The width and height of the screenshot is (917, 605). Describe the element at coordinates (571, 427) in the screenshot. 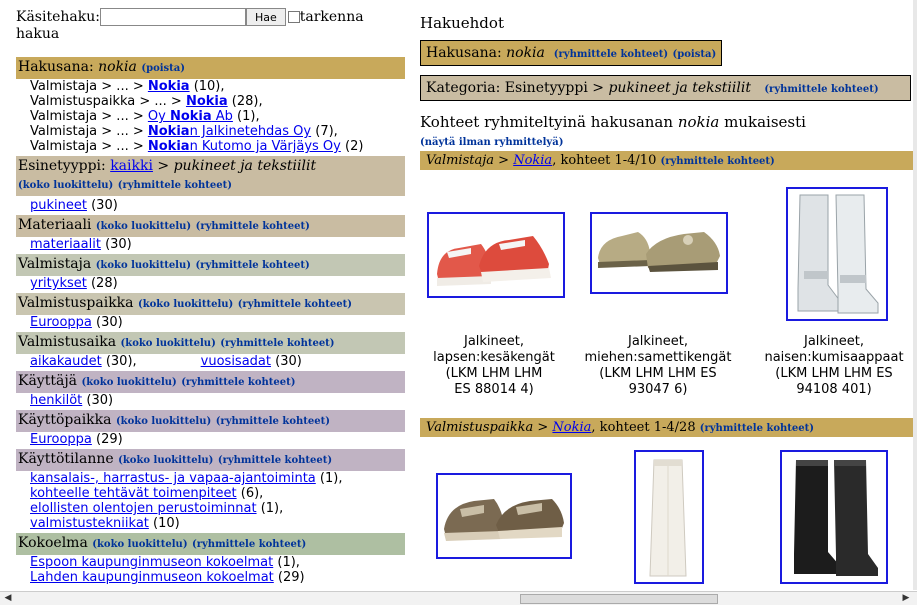

I see `group2-nokia-link: Nokia` at that location.